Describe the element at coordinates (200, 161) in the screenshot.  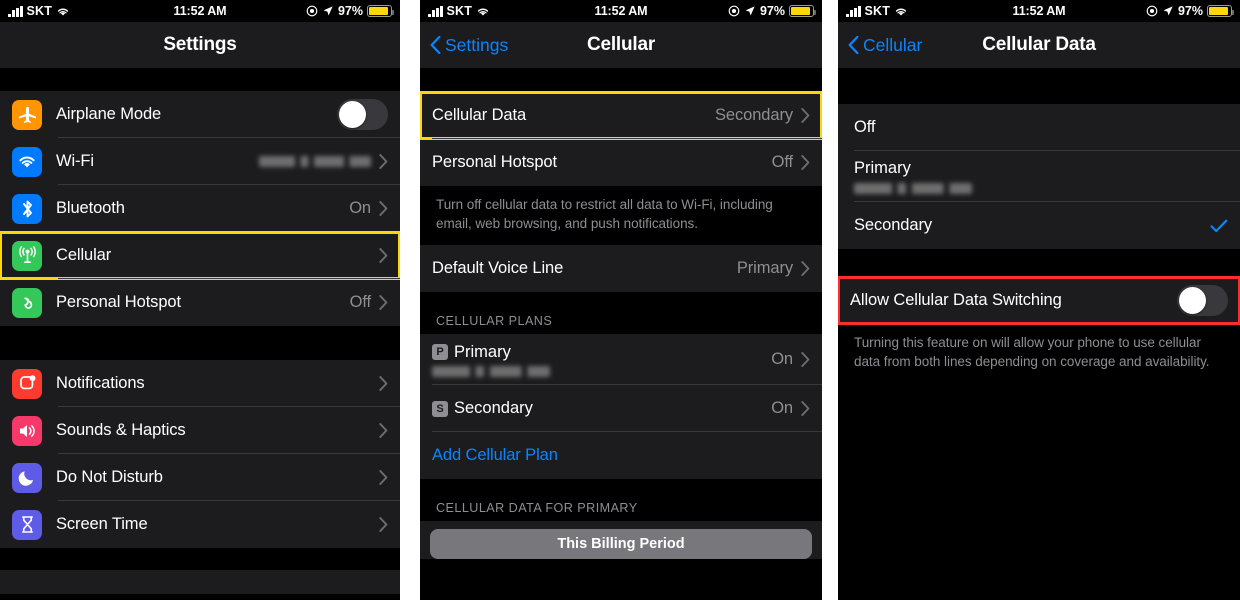
I see `sidebar-item-wifi: Wi-Fi` at that location.